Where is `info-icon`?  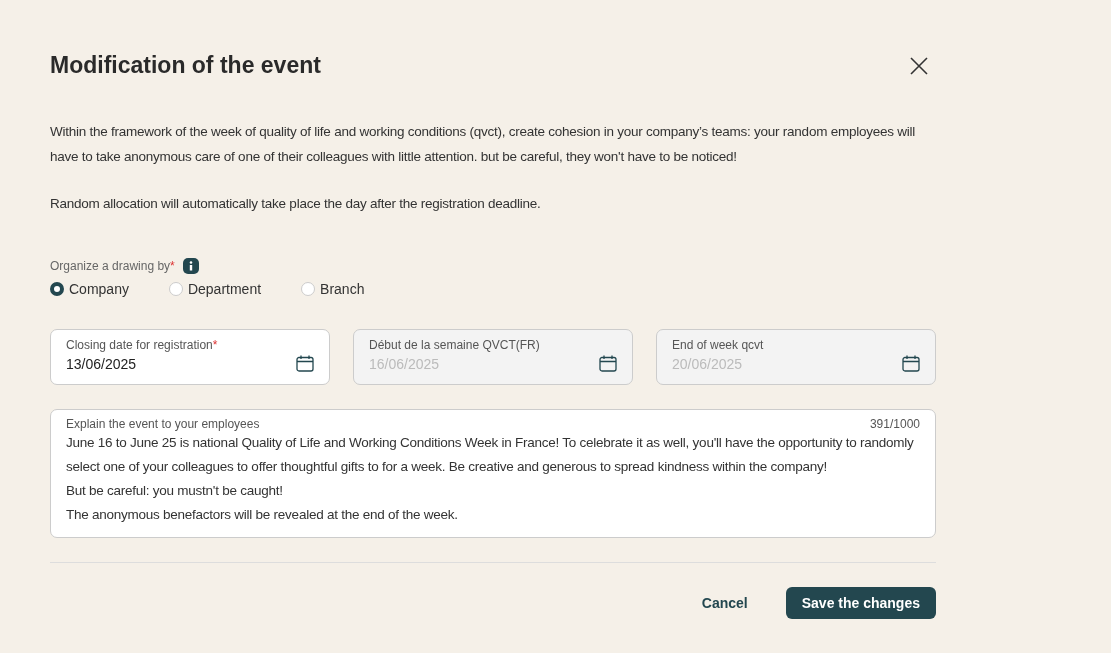 info-icon is located at coordinates (190, 266).